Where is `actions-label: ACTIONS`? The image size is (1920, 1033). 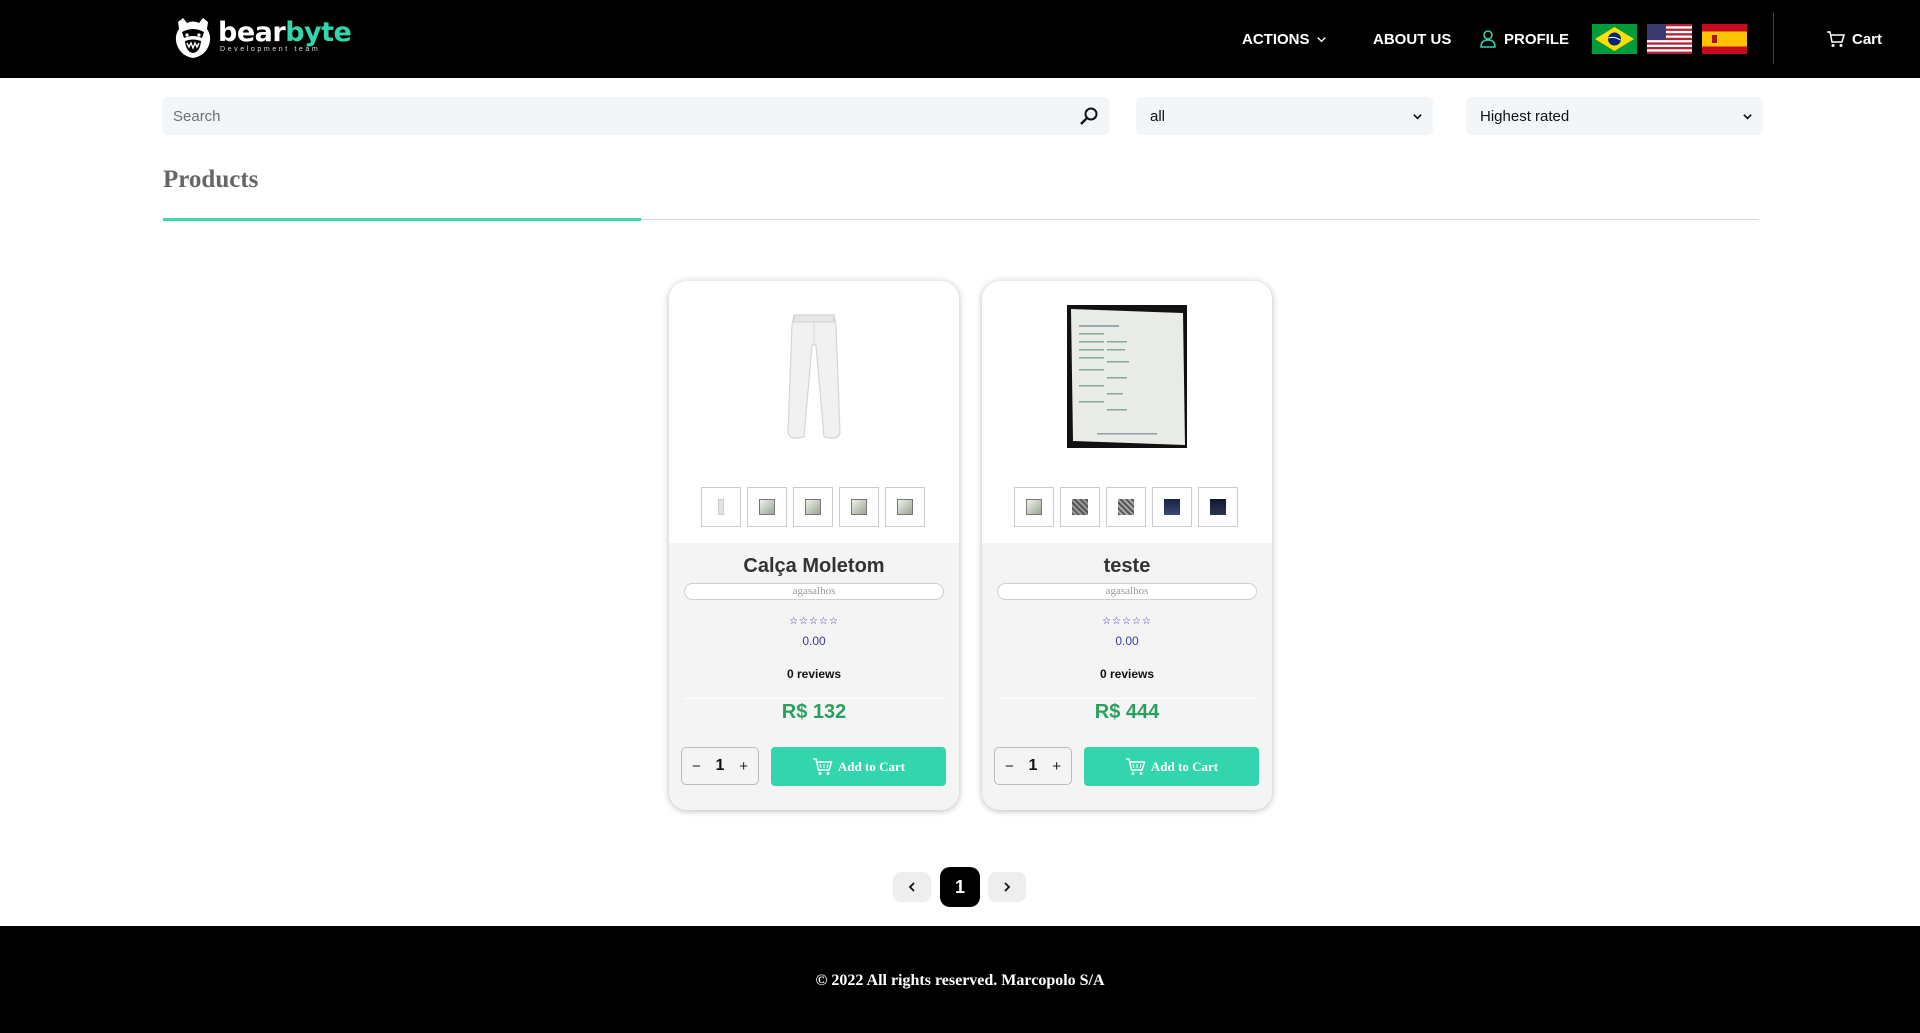
actions-label: ACTIONS is located at coordinates (1276, 39).